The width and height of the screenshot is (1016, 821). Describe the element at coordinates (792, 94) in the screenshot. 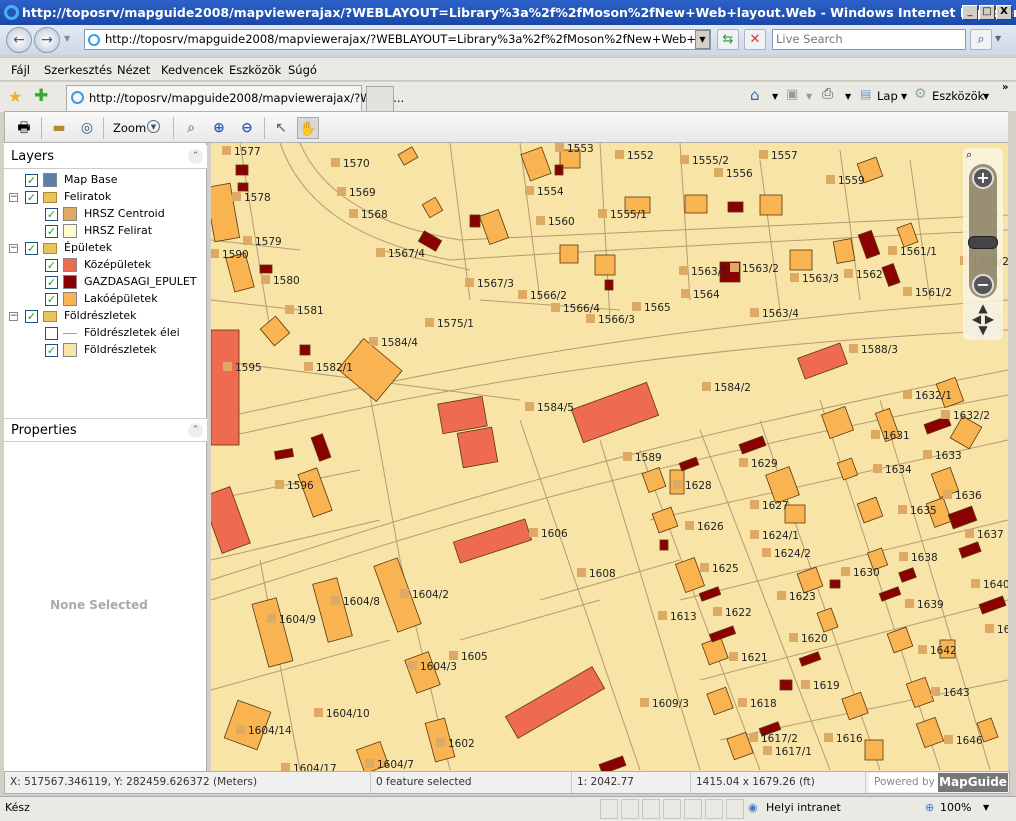

I see `feeds-icon: ▣` at that location.